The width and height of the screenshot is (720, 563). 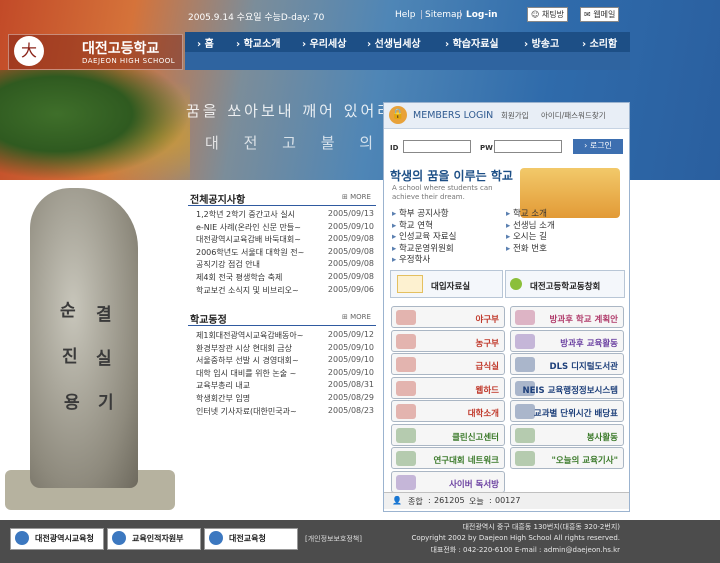 I want to click on list-item-title: 인터넷 기사자료(대한민국과~, so click(x=246, y=411).